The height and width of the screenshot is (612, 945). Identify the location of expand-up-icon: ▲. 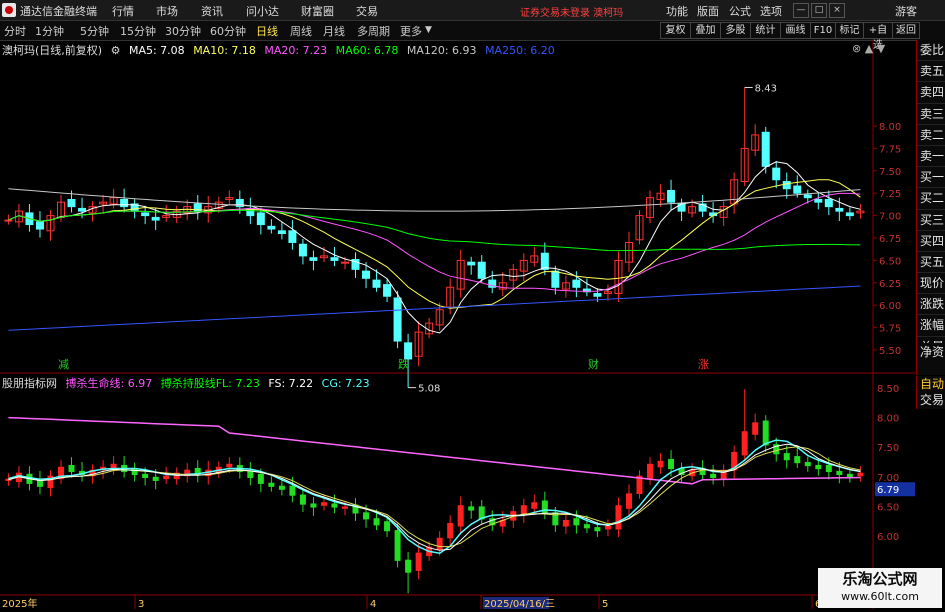
(869, 48).